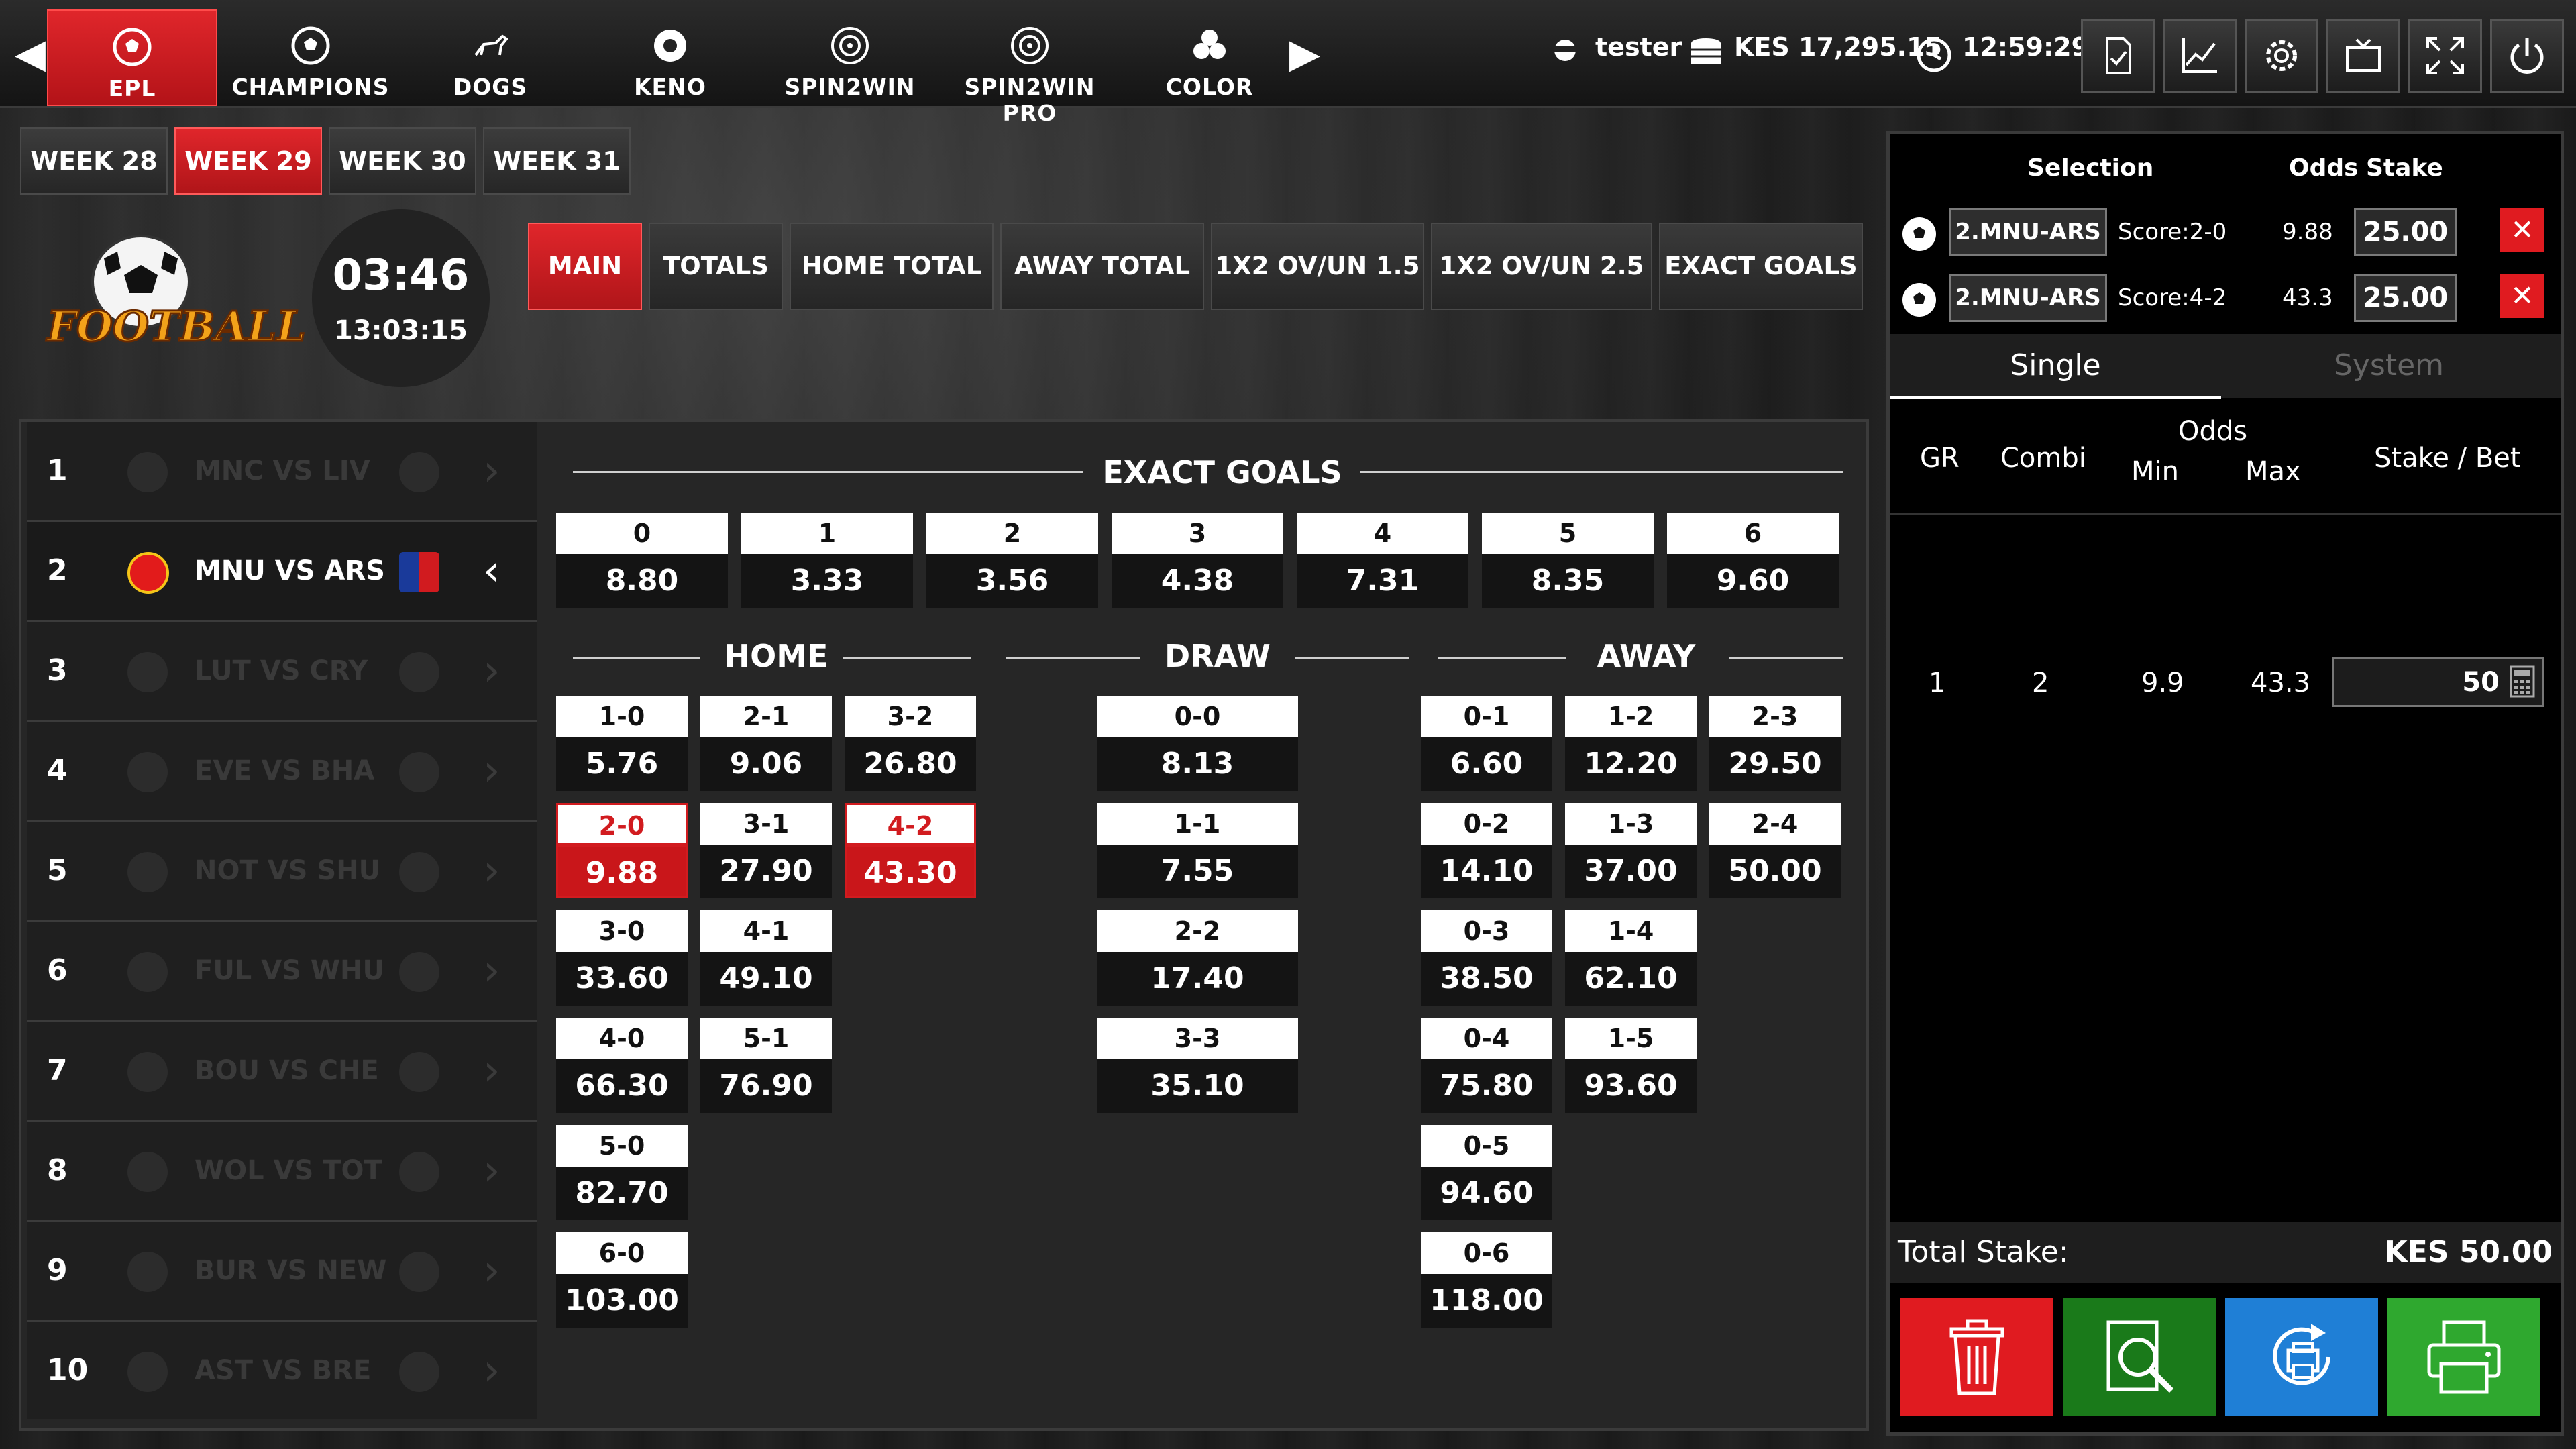 Image resolution: width=2576 pixels, height=1449 pixels. What do you see at coordinates (1305, 53) in the screenshot?
I see `nav-right-arrow-icon: ▶` at bounding box center [1305, 53].